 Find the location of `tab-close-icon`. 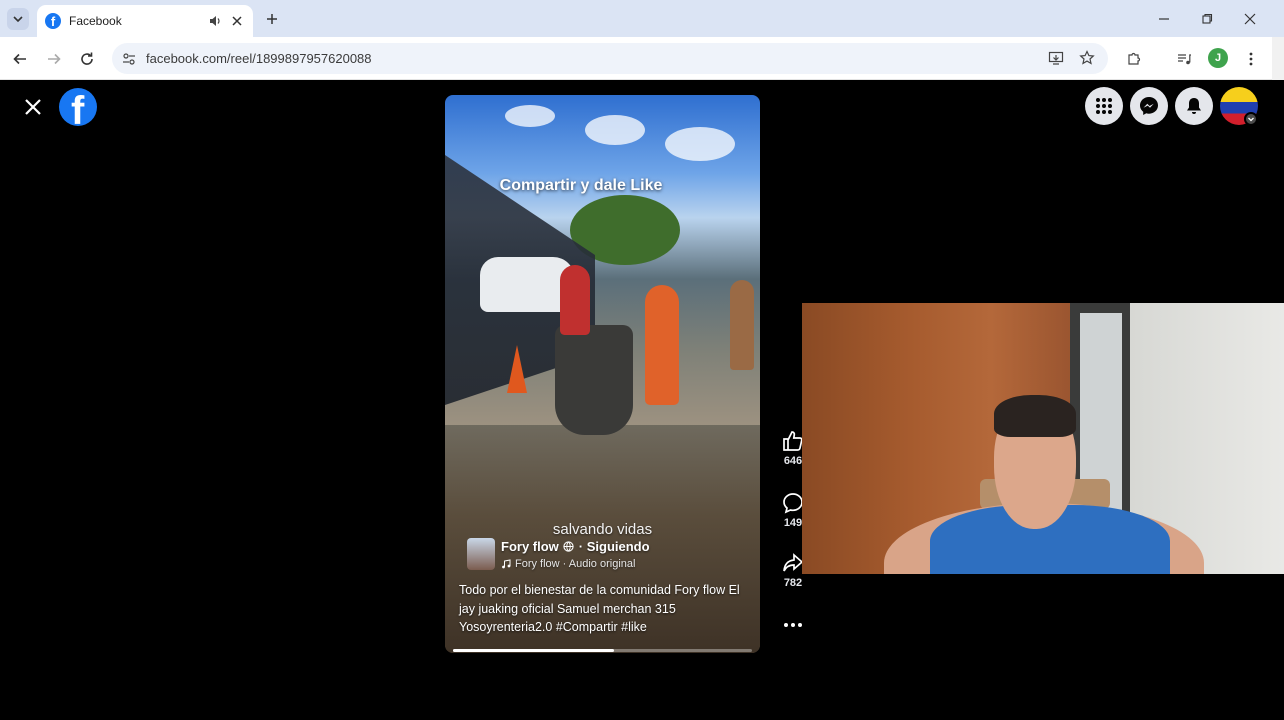

tab-close-icon is located at coordinates (237, 21).